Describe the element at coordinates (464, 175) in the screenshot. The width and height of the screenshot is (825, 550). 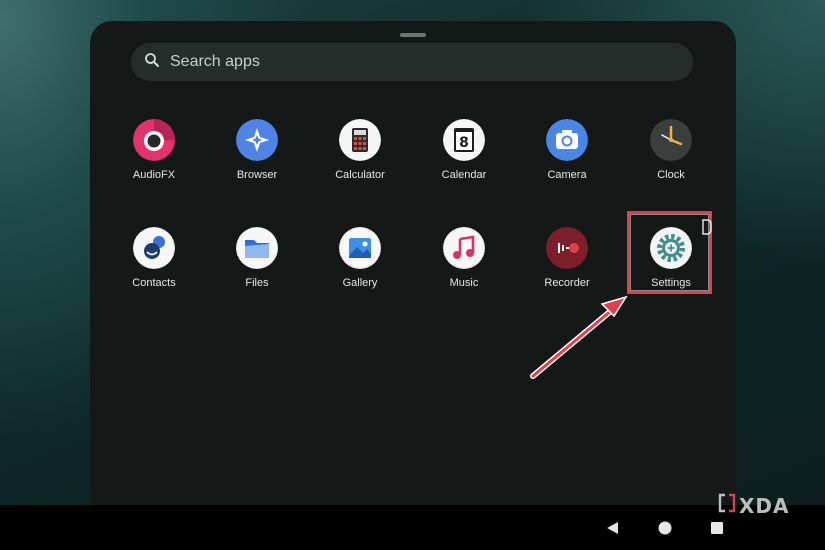
I see `app-label: Calendar` at that location.